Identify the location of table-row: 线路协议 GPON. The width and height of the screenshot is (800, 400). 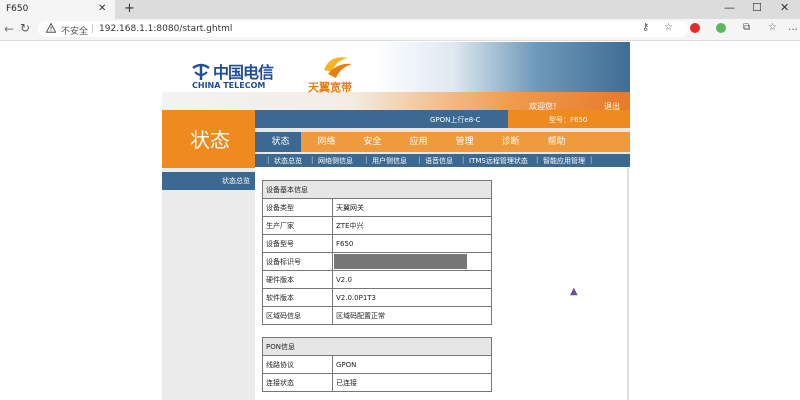
(377, 364).